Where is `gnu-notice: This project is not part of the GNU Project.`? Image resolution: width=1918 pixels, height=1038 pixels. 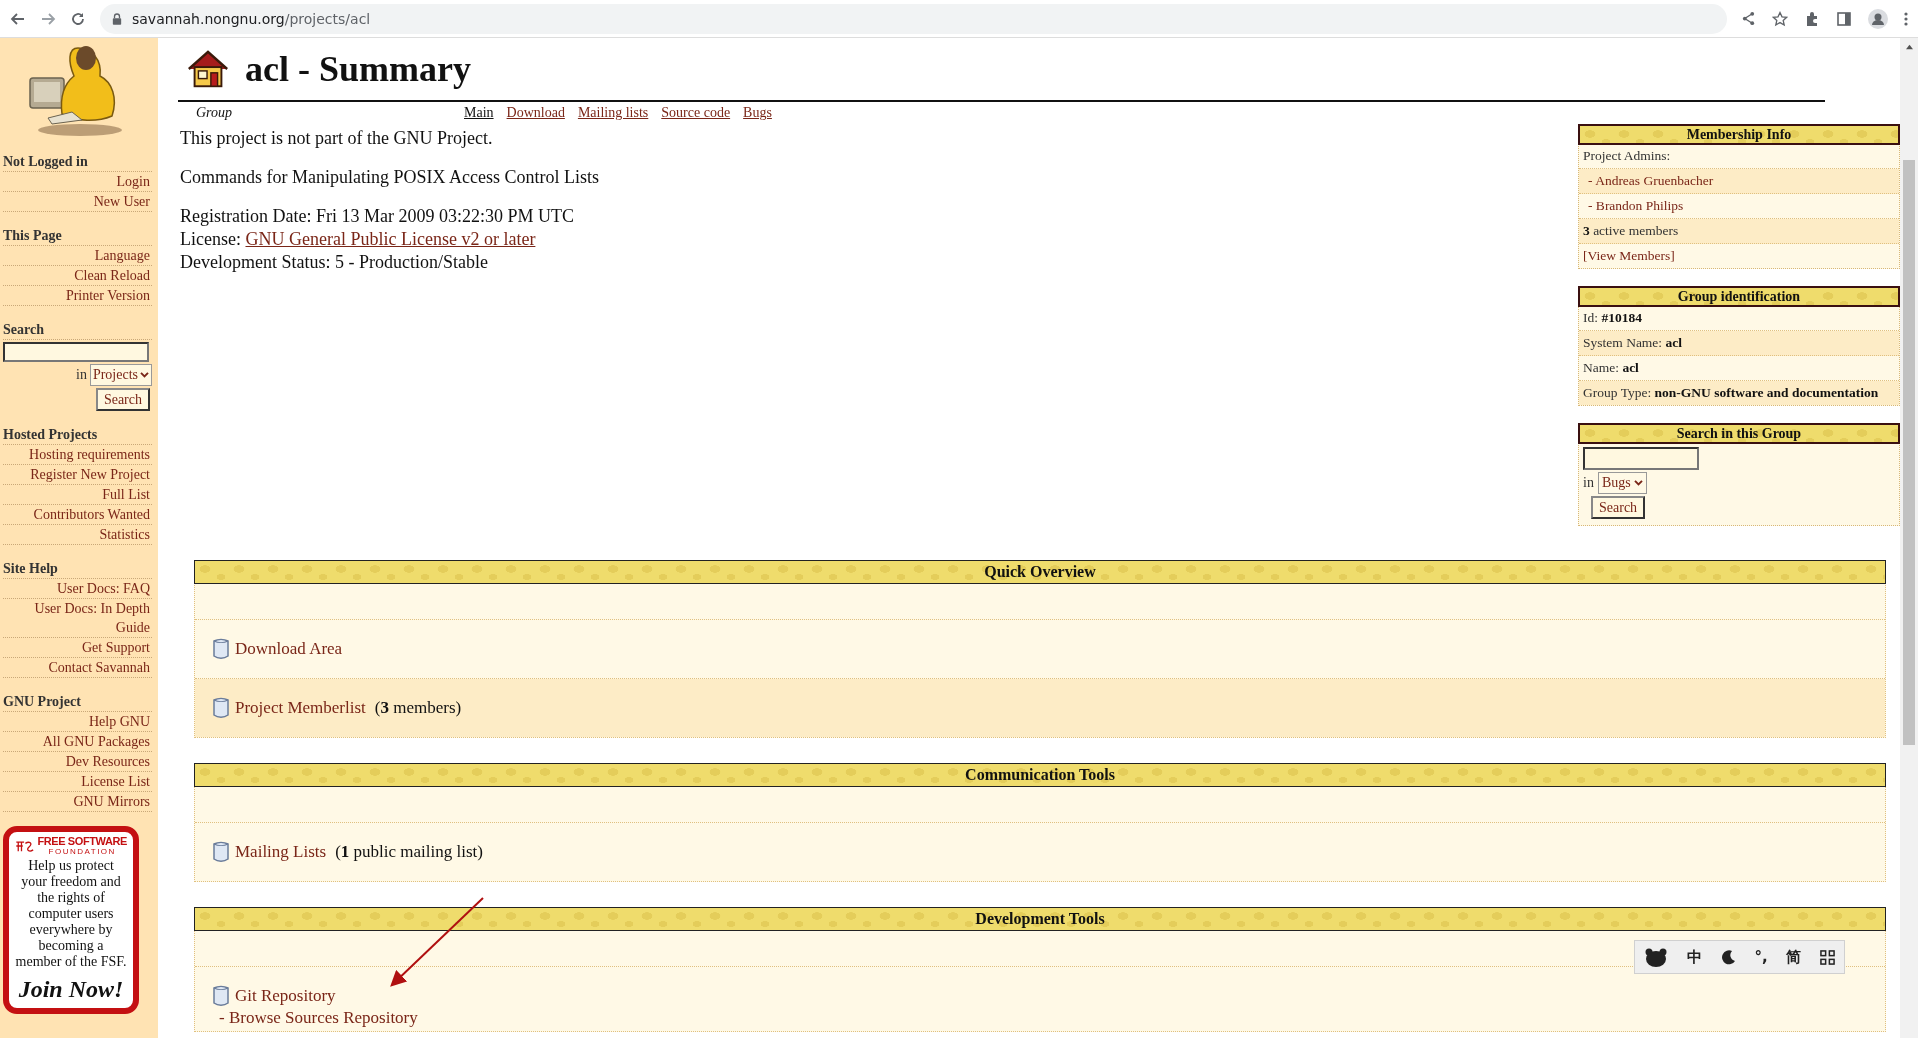 gnu-notice: This project is not part of the GNU Project. is located at coordinates (337, 138).